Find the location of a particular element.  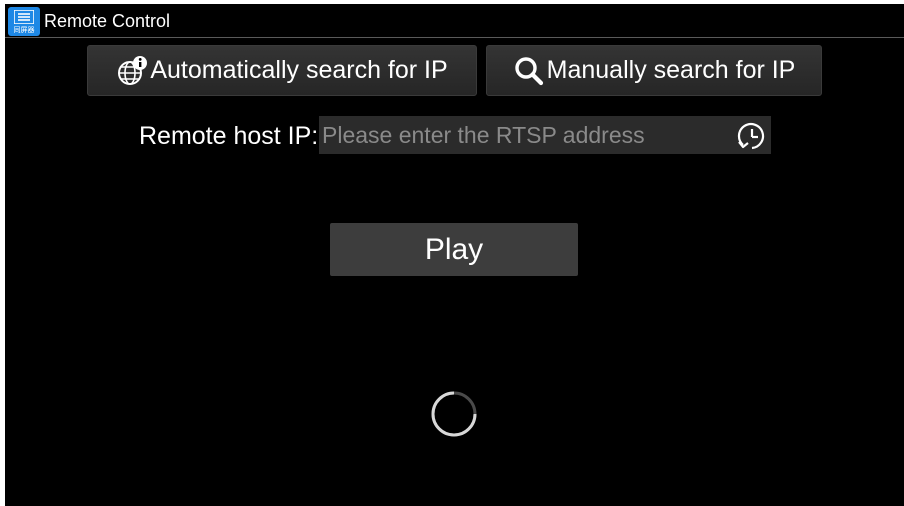

app-icon-caption: 同屏器 is located at coordinates (24, 30).